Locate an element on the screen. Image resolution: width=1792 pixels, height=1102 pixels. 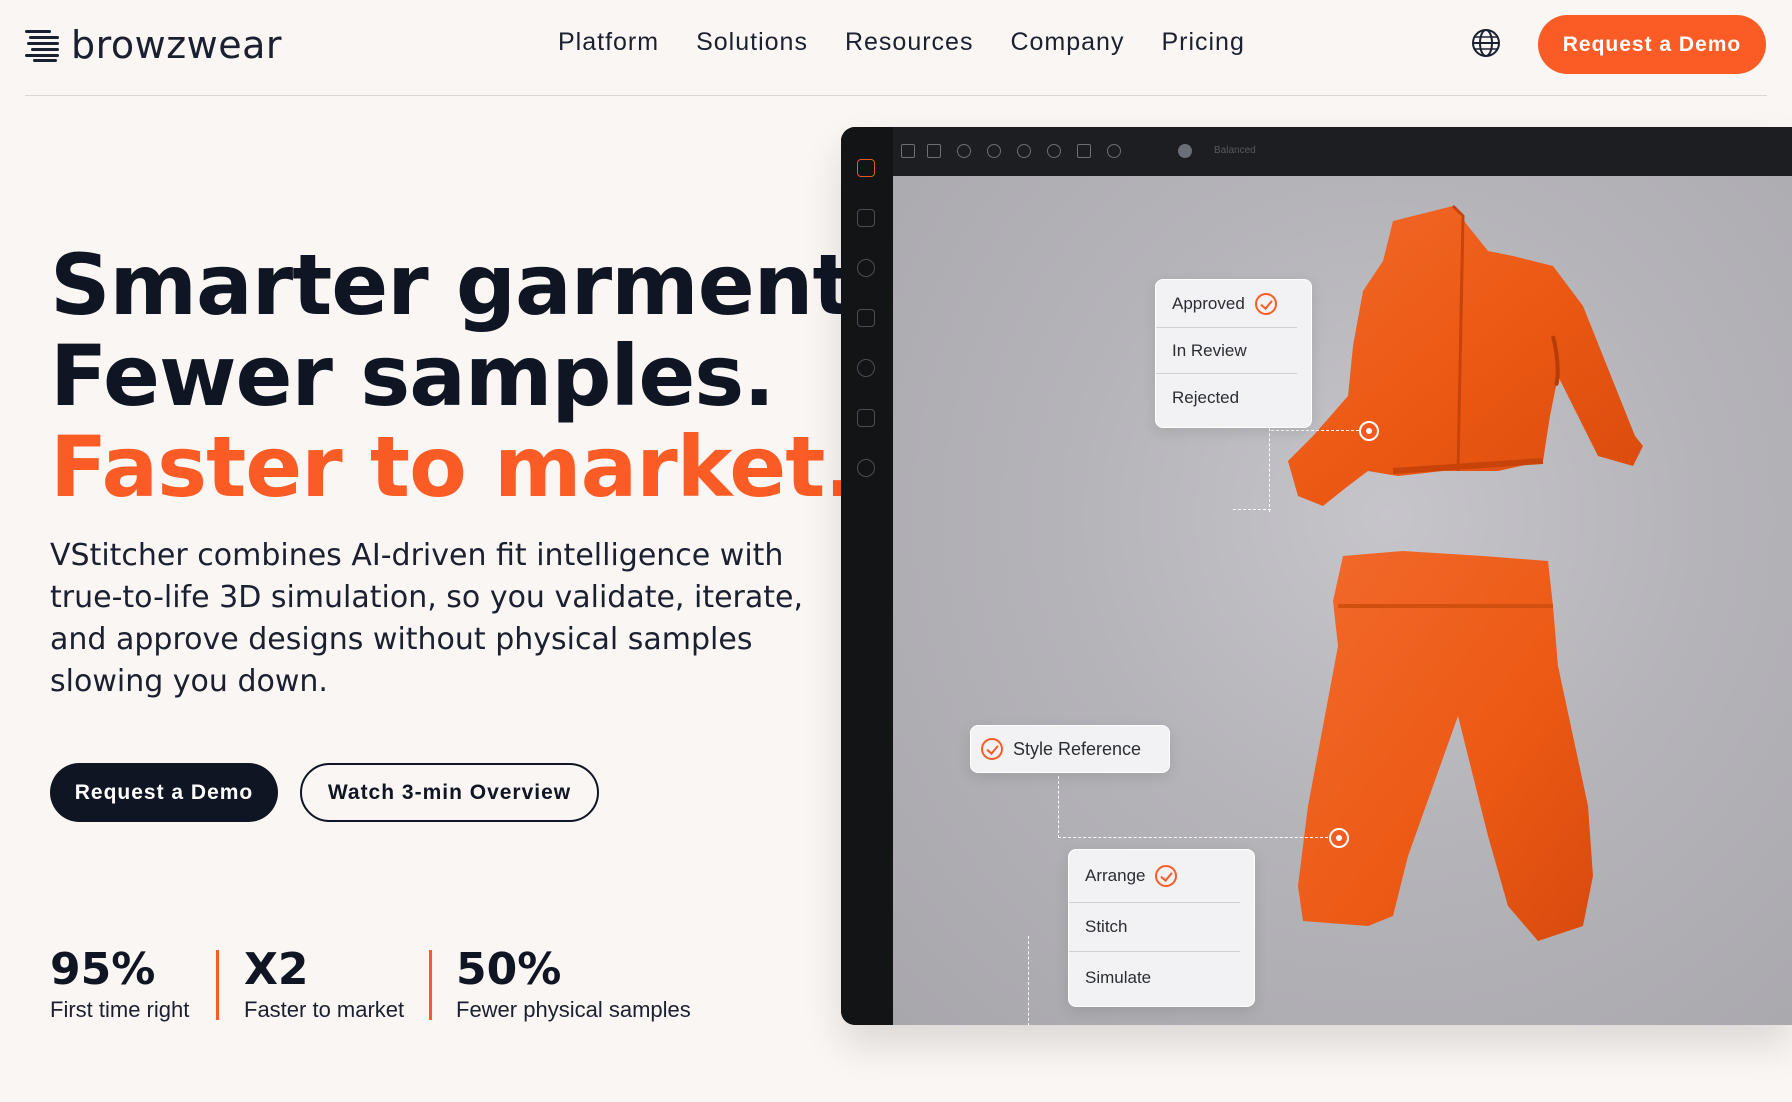
stat-value: 95% is located at coordinates (103, 969).